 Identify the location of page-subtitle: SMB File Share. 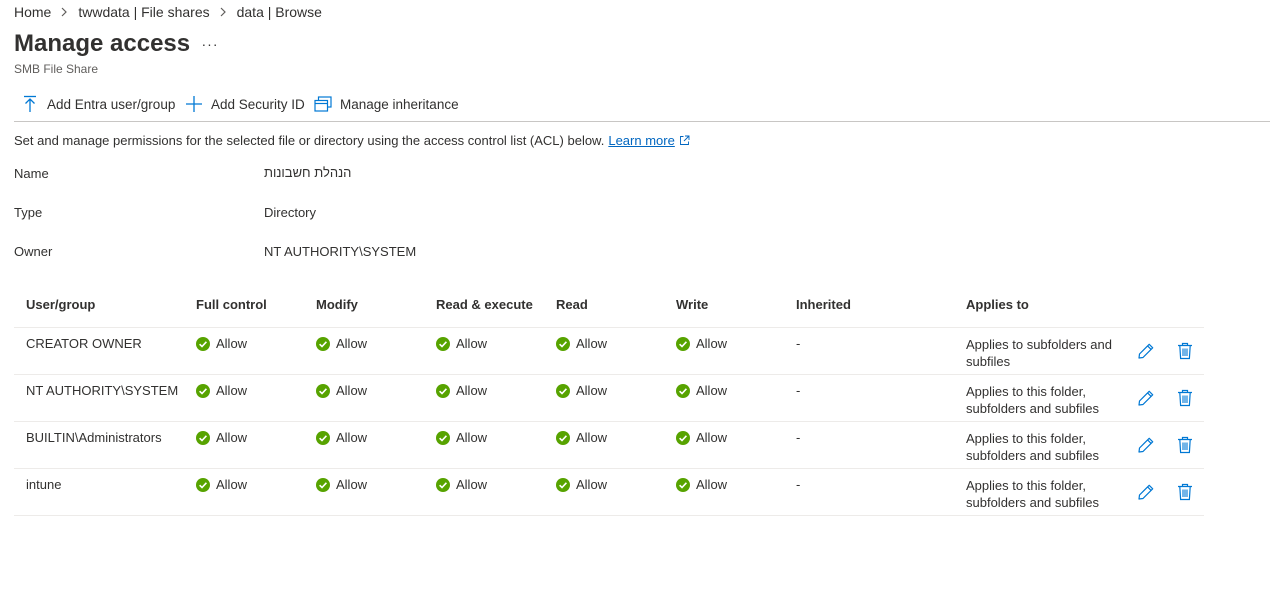
(56, 69).